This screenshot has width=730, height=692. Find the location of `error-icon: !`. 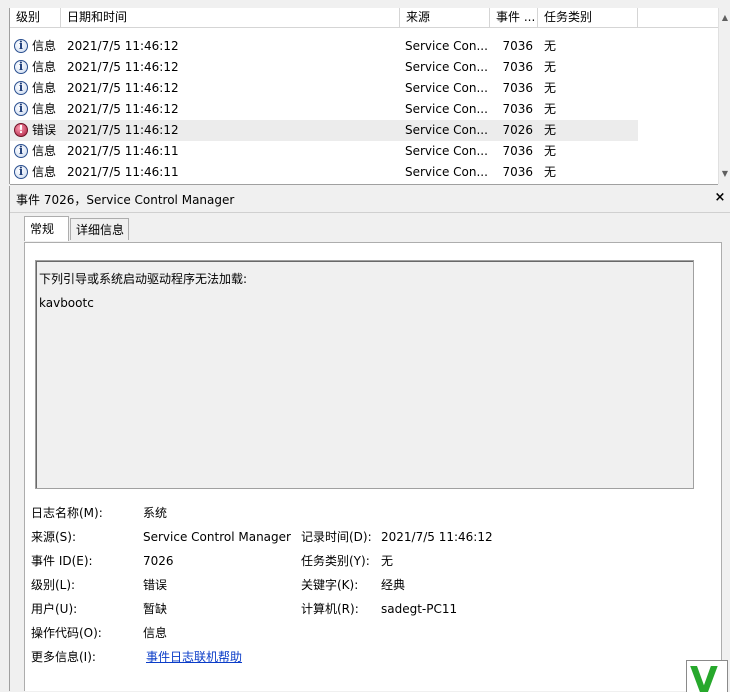

error-icon: ! is located at coordinates (21, 130).